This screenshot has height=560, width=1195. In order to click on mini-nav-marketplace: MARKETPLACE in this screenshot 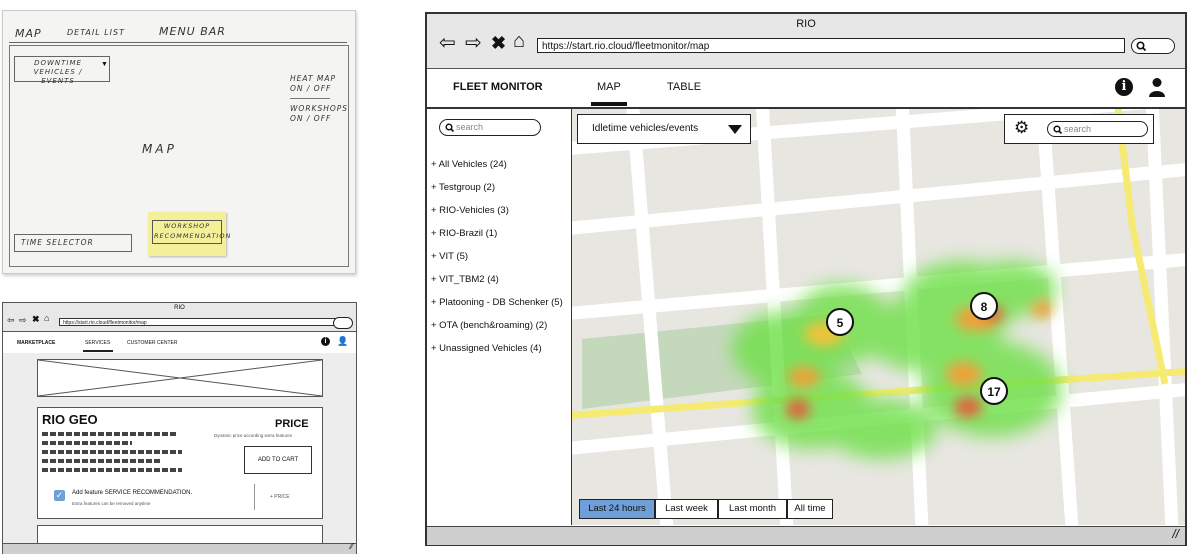, I will do `click(36, 343)`.